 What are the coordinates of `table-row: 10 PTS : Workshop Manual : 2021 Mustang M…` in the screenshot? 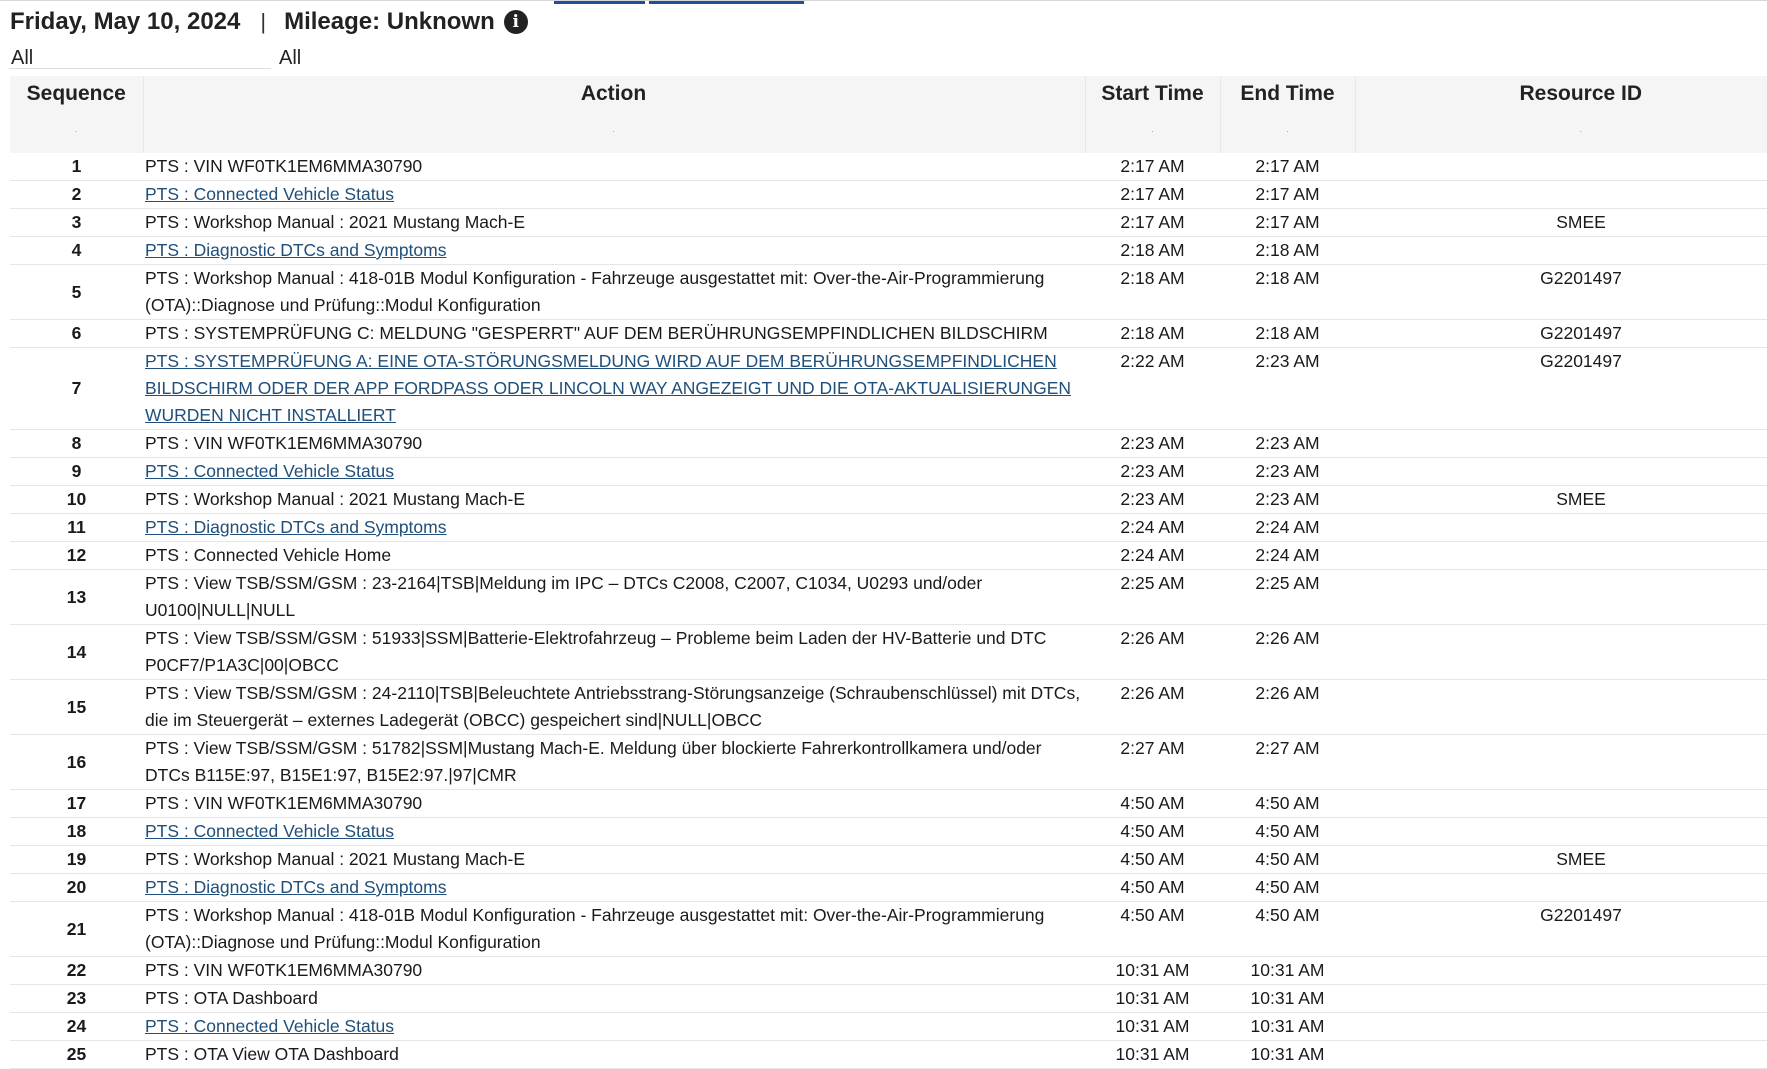 It's located at (888, 499).